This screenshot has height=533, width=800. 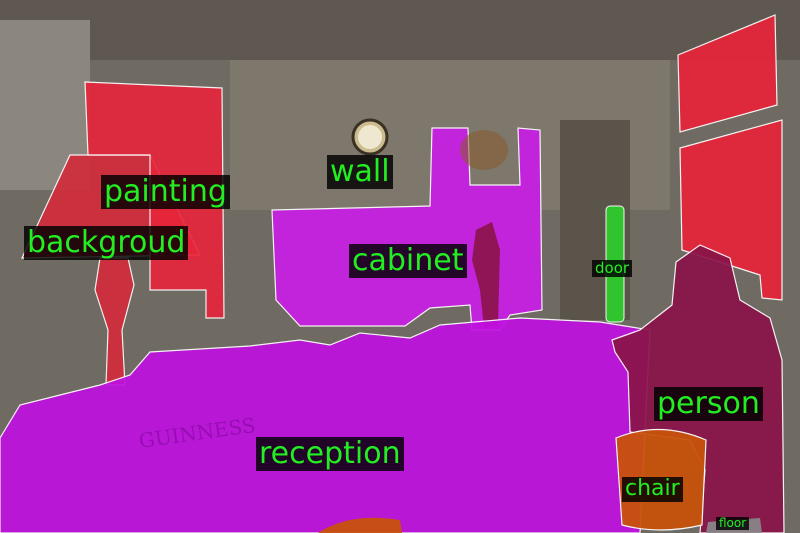 What do you see at coordinates (370, 137) in the screenshot?
I see `wall-clock-face` at bounding box center [370, 137].